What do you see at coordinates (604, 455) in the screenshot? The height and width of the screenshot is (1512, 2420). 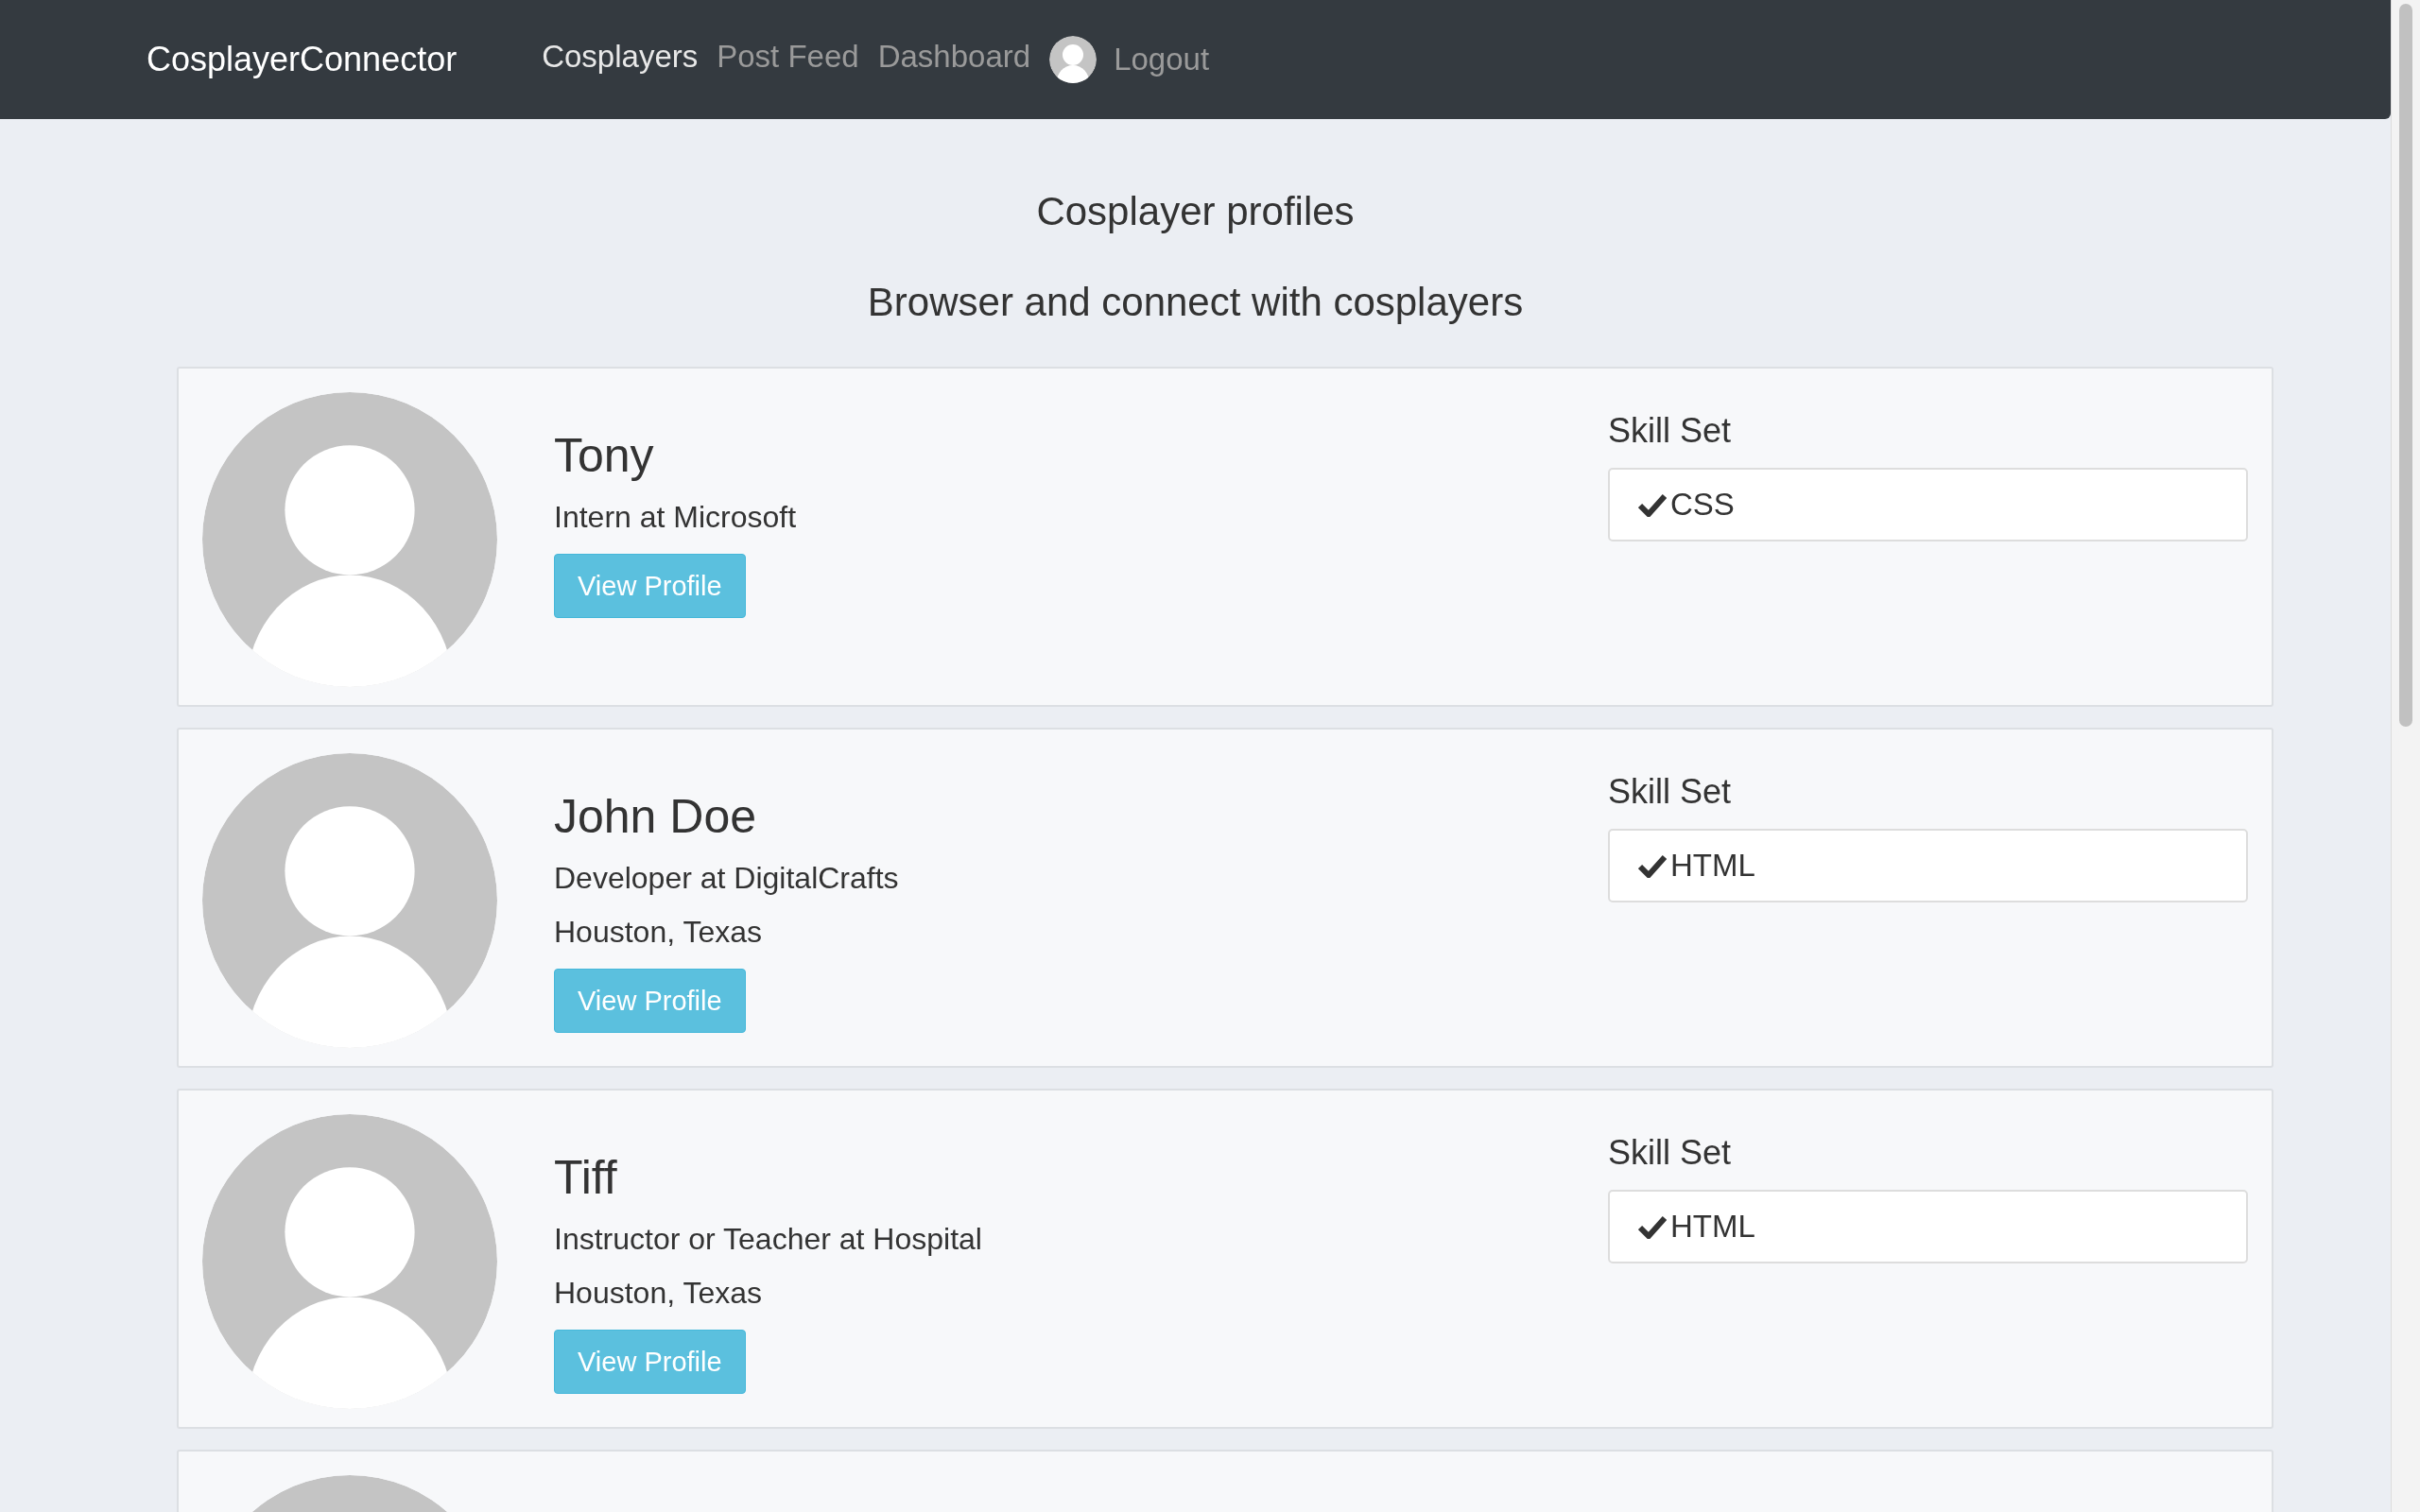 I see `profile-name: Tony` at bounding box center [604, 455].